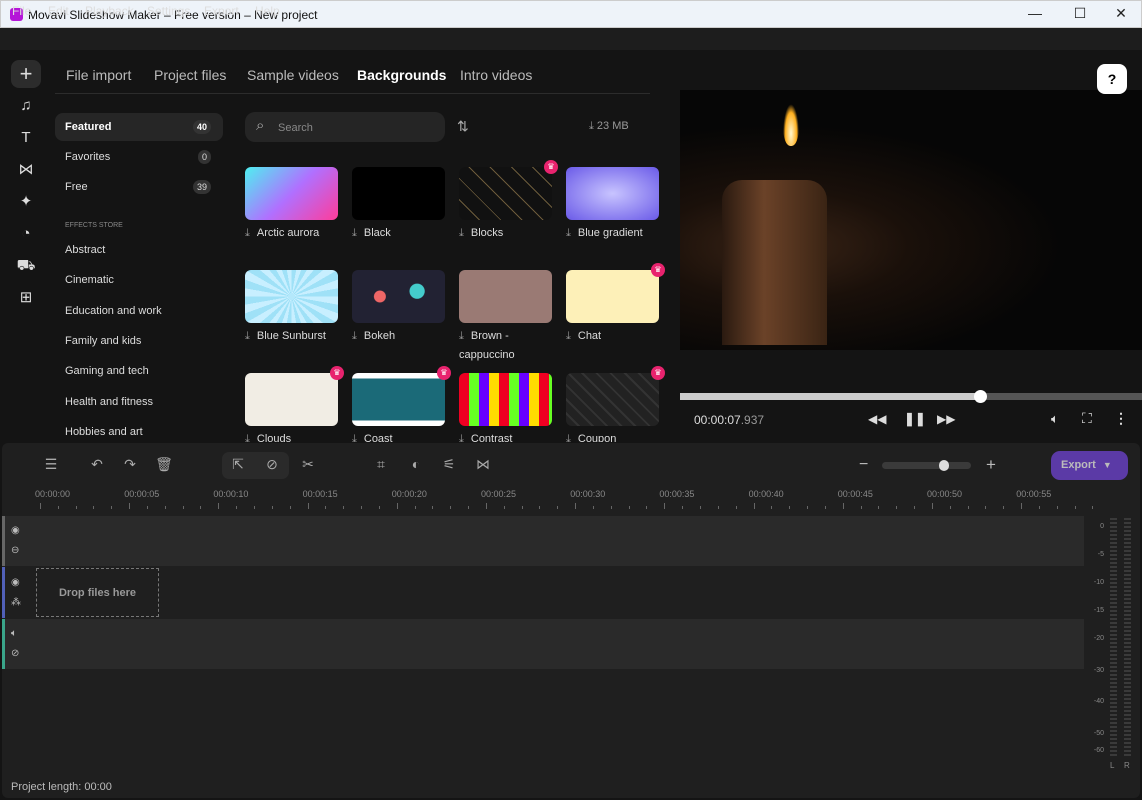 Image resolution: width=1142 pixels, height=800 pixels. Describe the element at coordinates (139, 311) in the screenshot. I see `store-category: Education and work` at that location.